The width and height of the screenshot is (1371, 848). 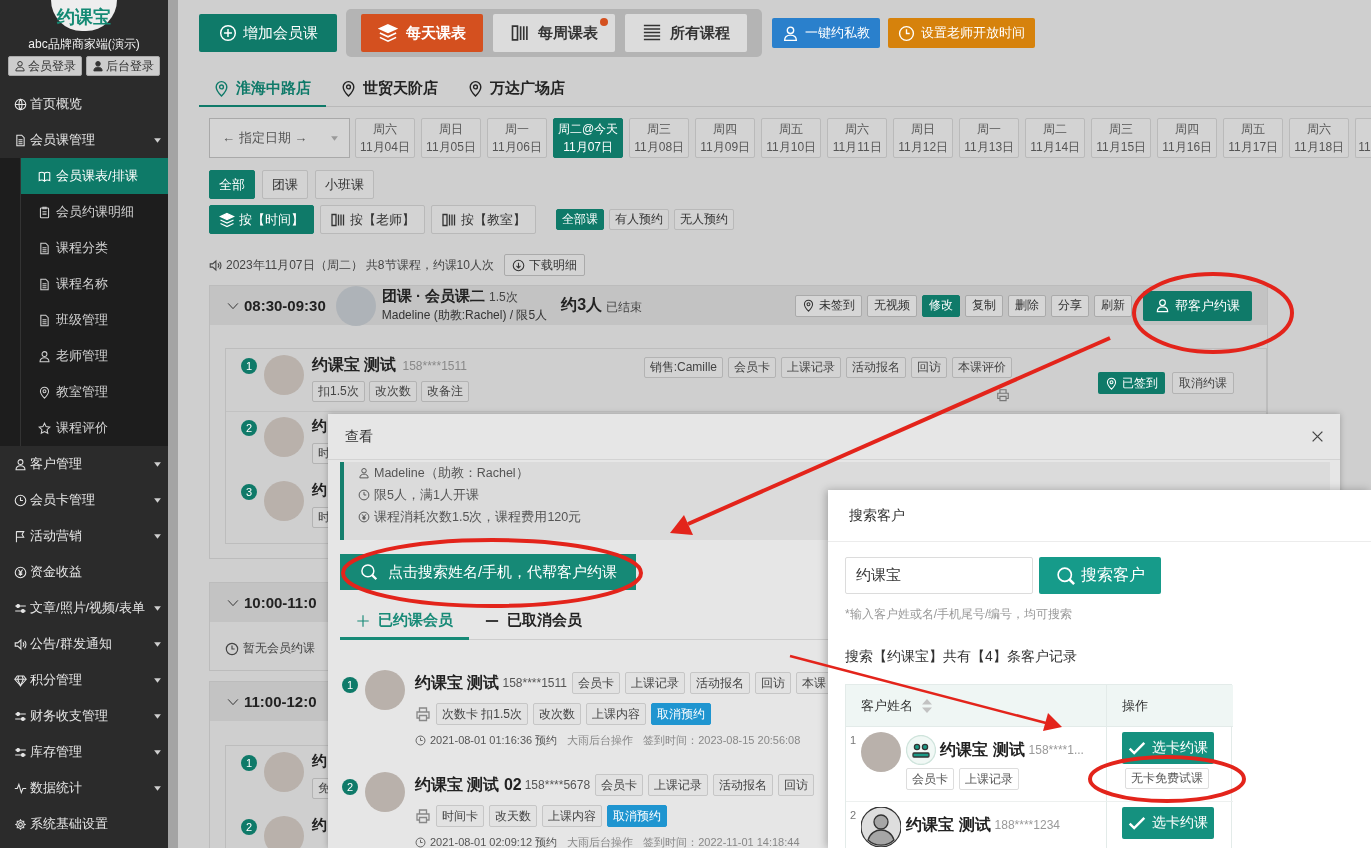 I want to click on sidebar-item: 会员卡管理, so click(x=84, y=500).